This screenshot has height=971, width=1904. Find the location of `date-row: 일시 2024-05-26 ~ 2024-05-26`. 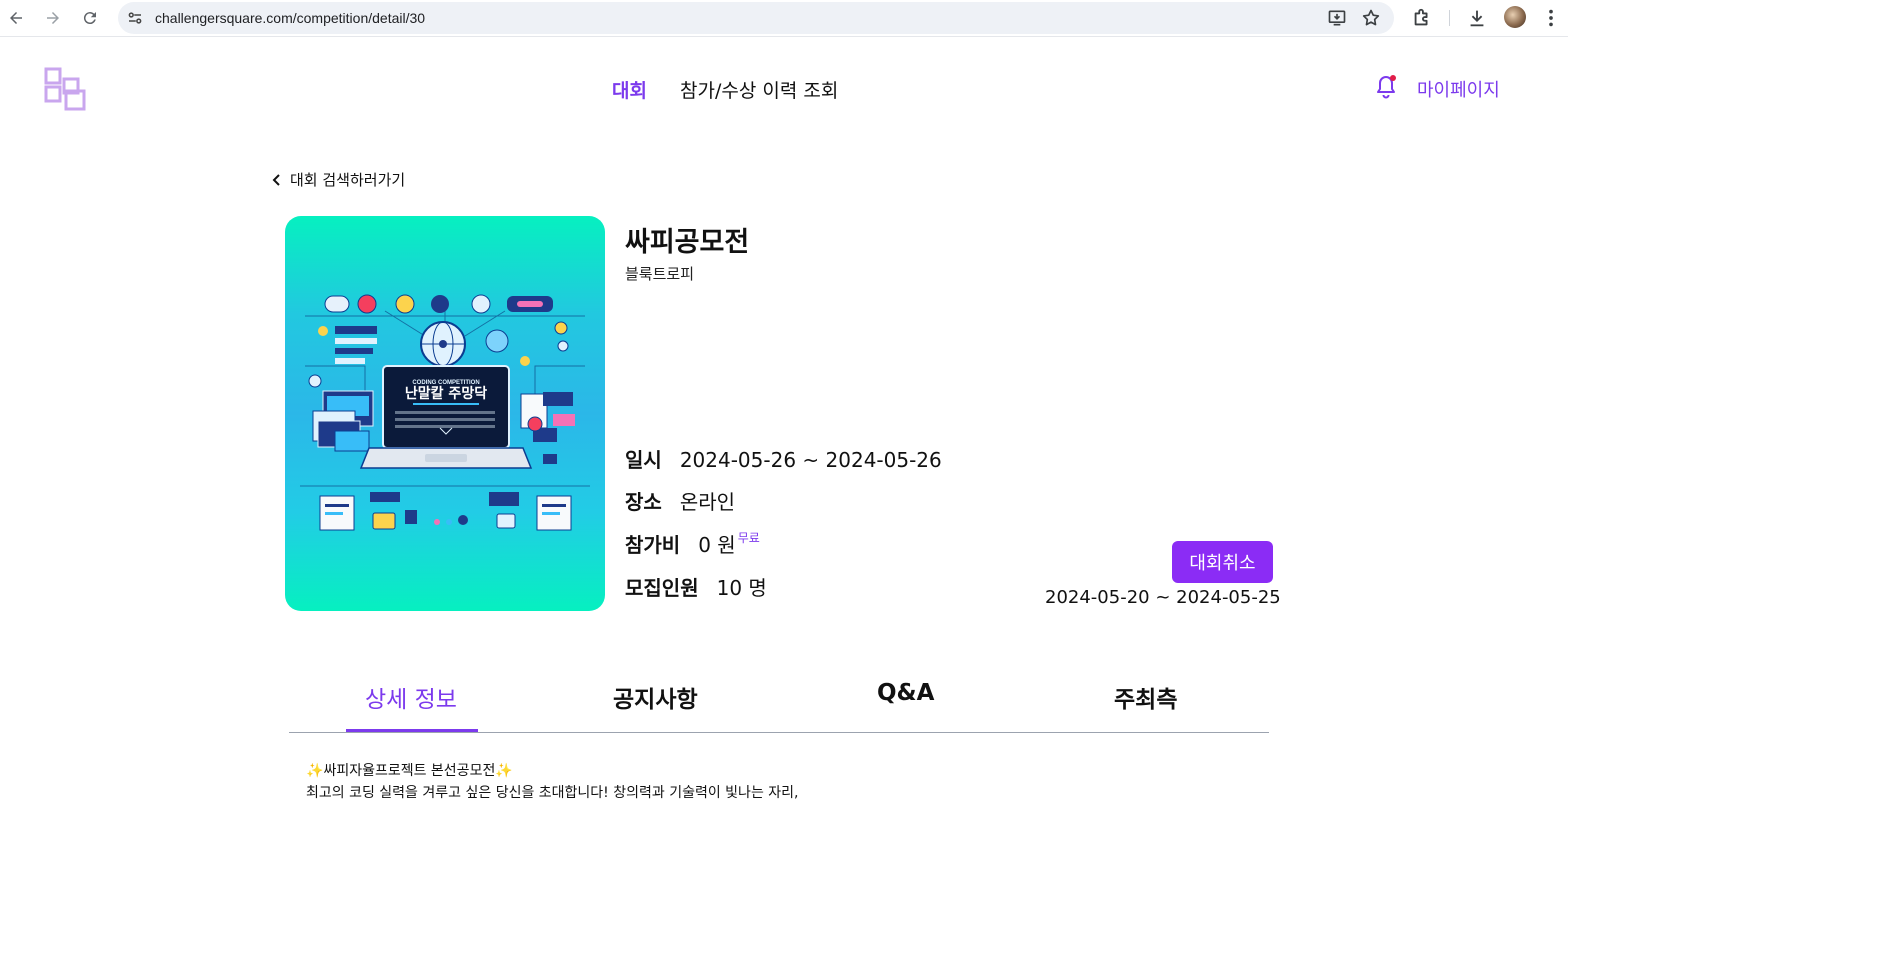

date-row: 일시 2024-05-26 ~ 2024-05-26 is located at coordinates (783, 458).